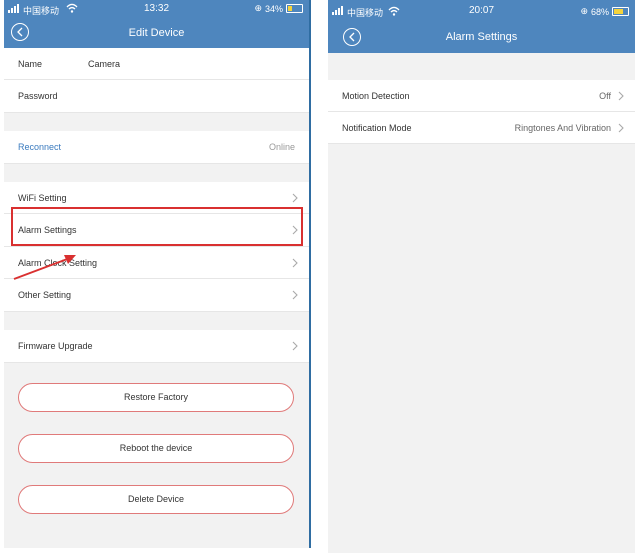 The image size is (639, 555). What do you see at coordinates (156, 147) in the screenshot?
I see `reconnect-row: Reconnect Online` at bounding box center [156, 147].